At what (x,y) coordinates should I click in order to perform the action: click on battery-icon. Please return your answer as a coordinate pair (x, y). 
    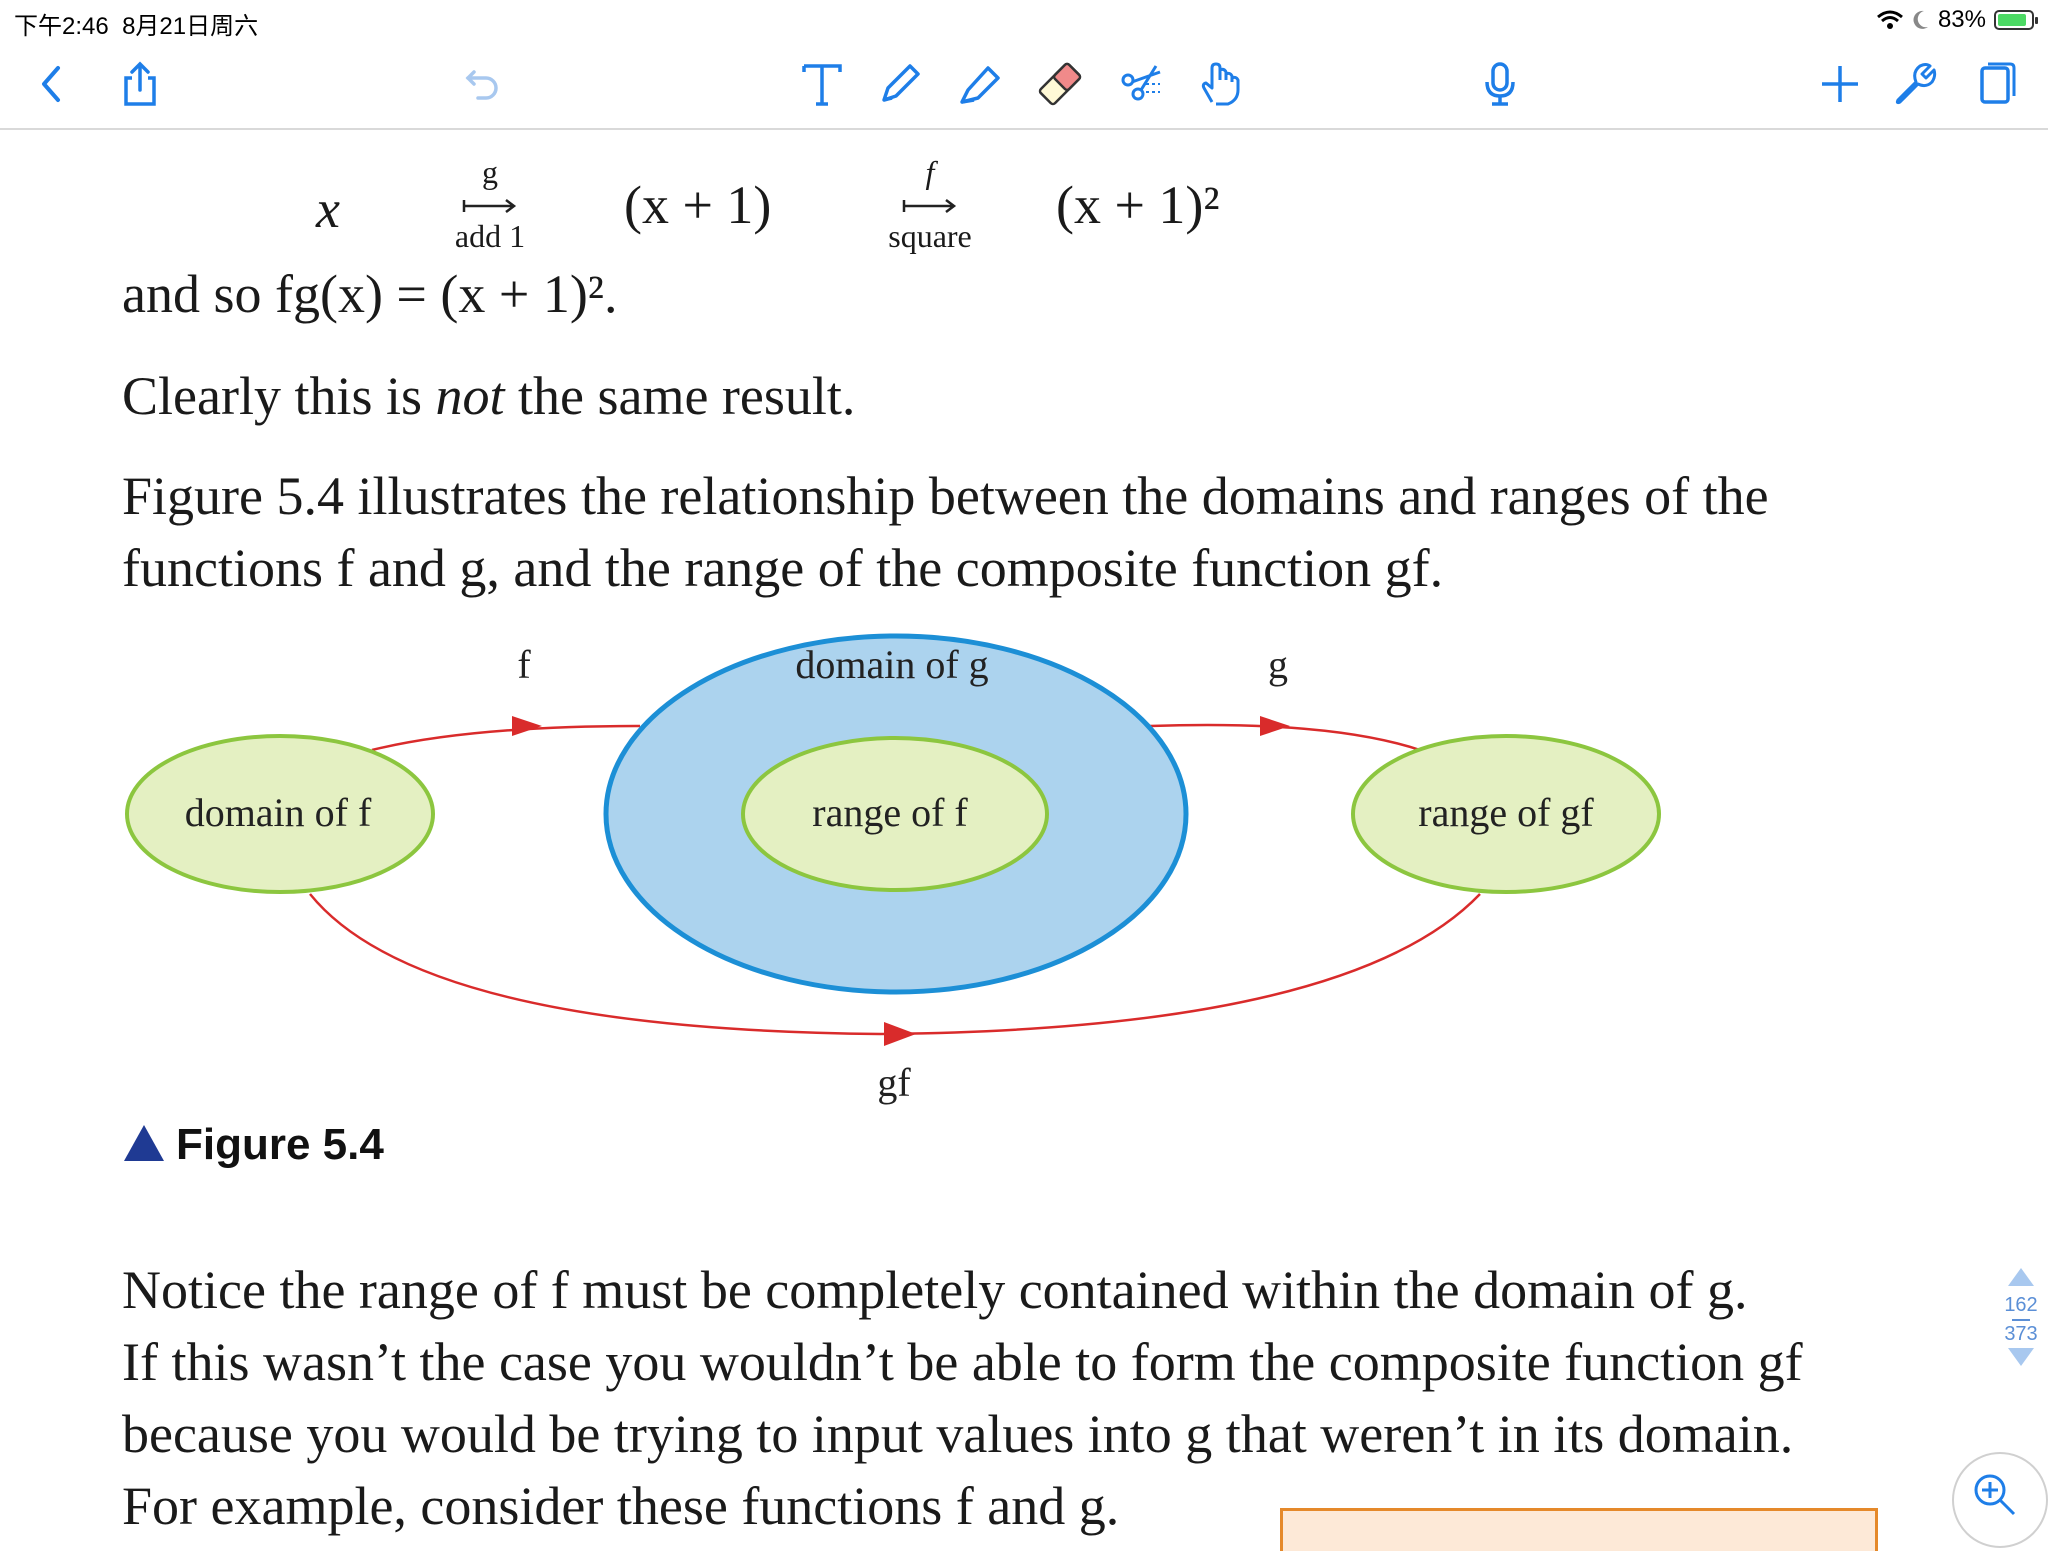
    Looking at the image, I should click on (2016, 20).